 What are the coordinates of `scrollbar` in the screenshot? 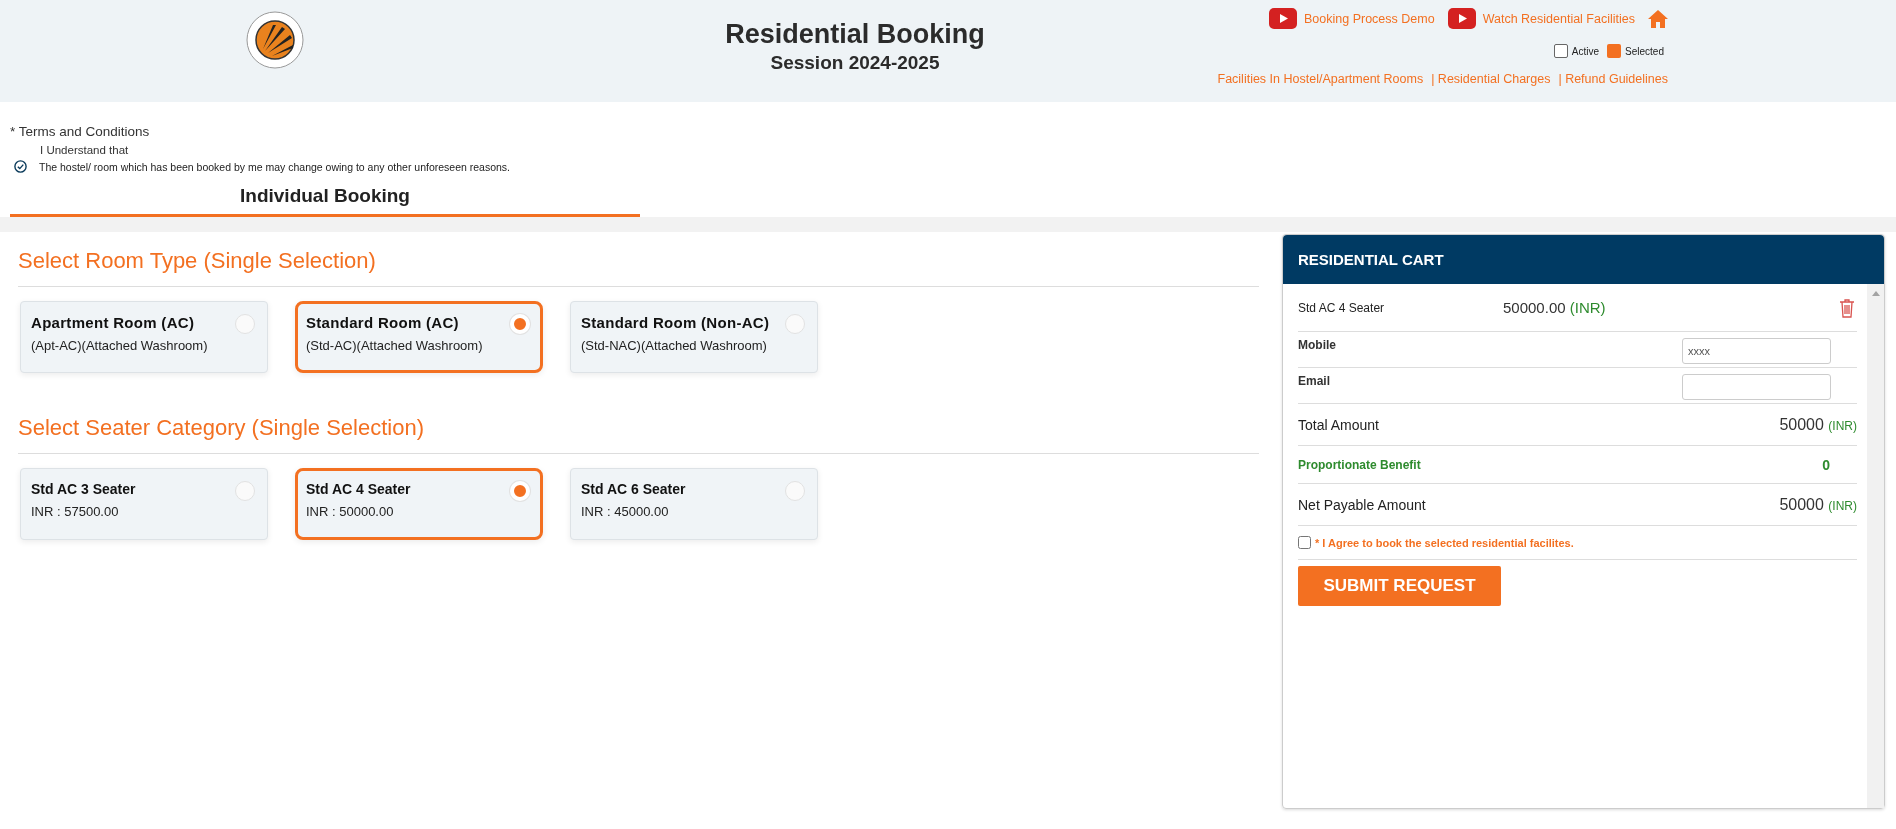 It's located at (1875, 546).